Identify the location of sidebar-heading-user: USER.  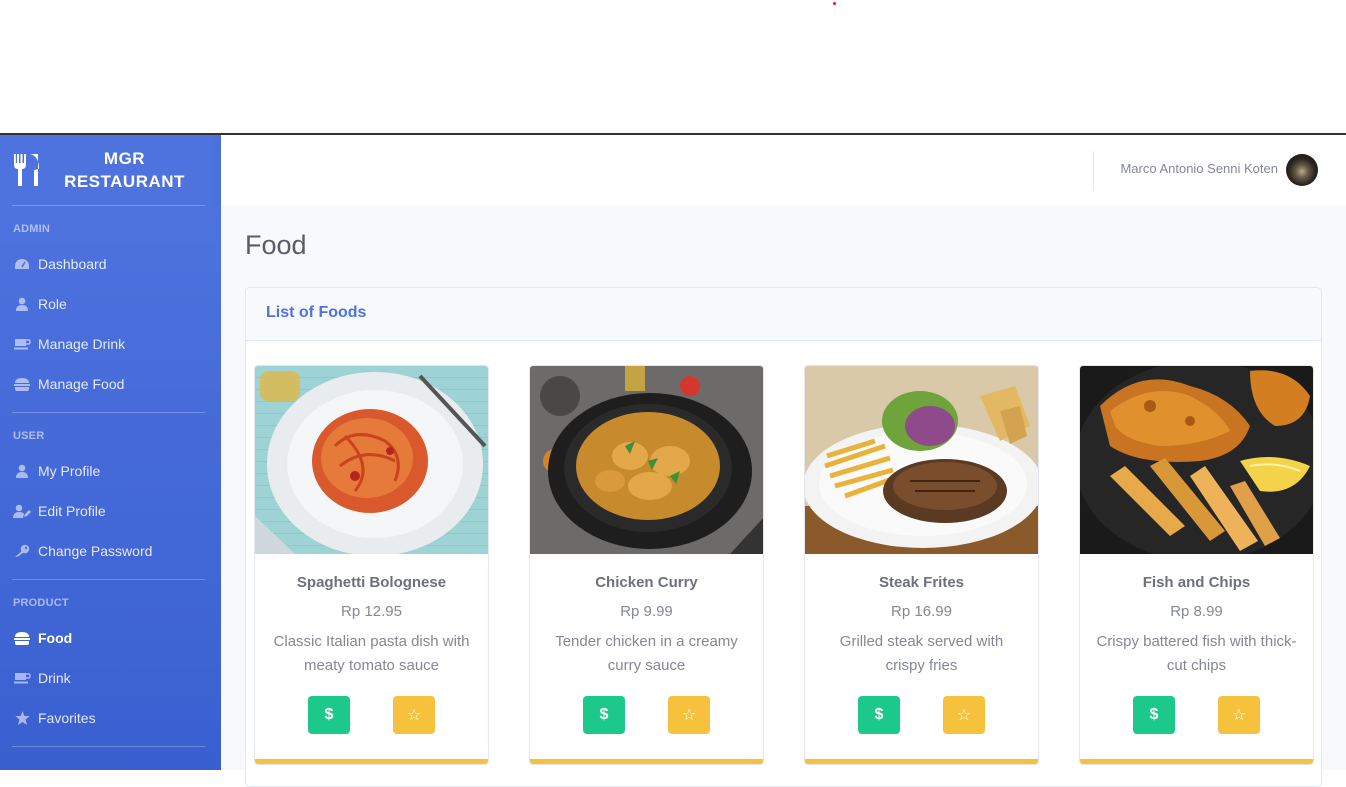
(29, 436).